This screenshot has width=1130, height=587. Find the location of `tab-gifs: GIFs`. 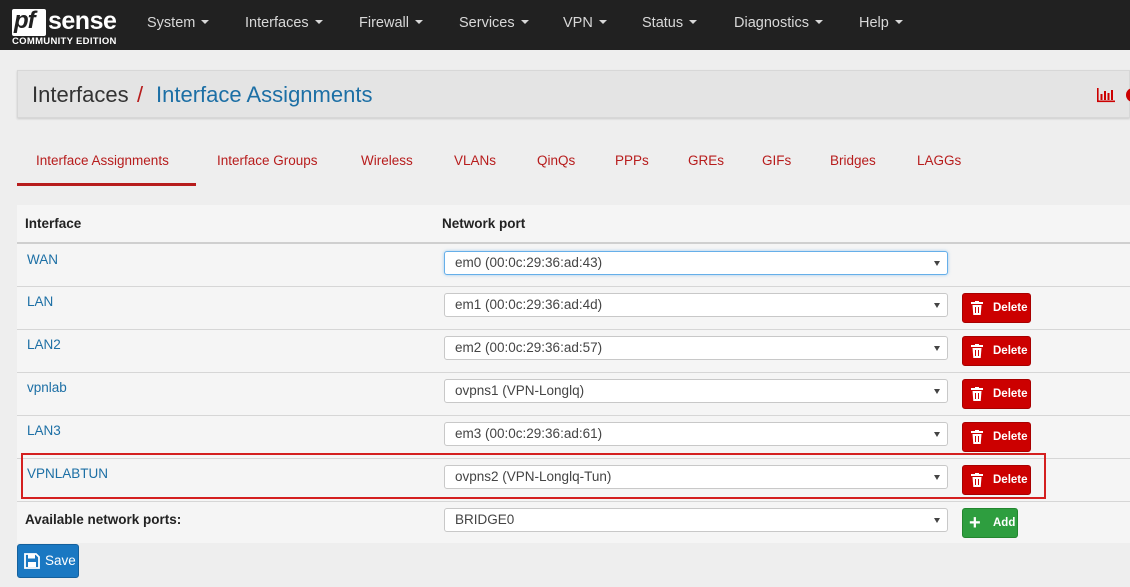

tab-gifs: GIFs is located at coordinates (776, 160).